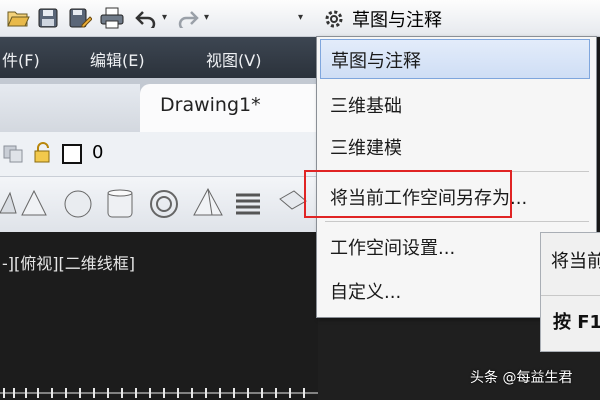  What do you see at coordinates (334, 21) in the screenshot?
I see `gear-icon` at bounding box center [334, 21].